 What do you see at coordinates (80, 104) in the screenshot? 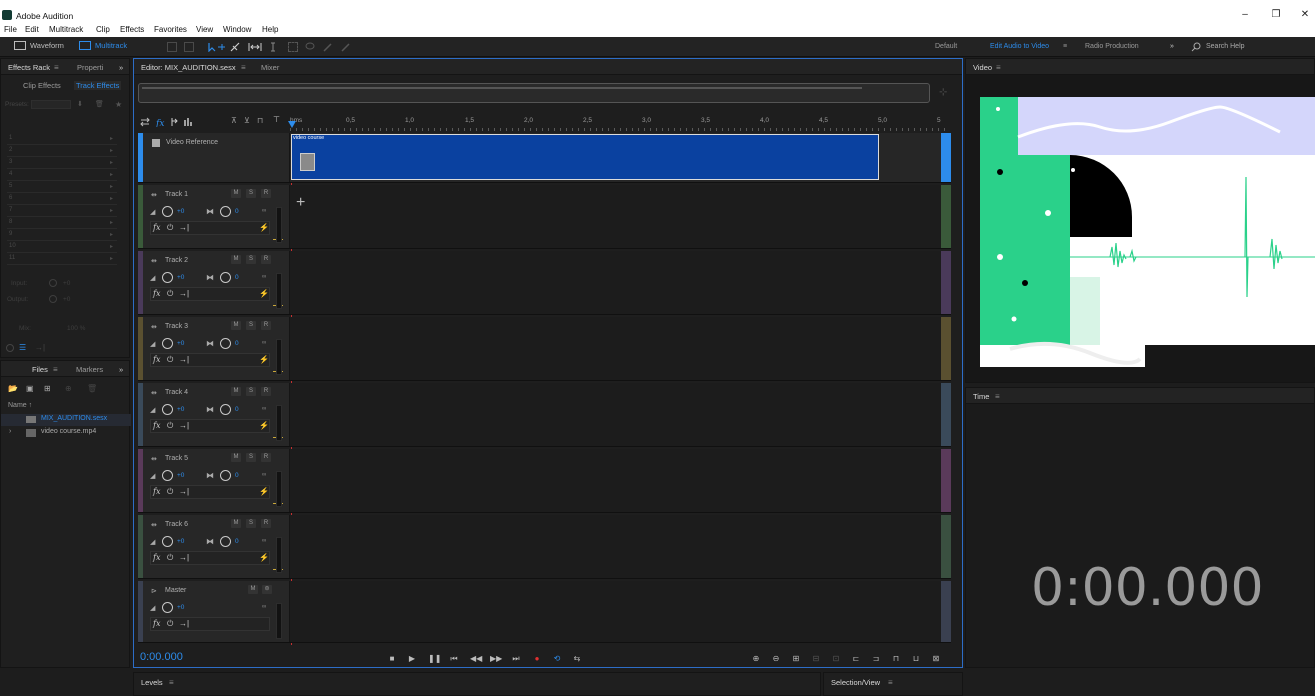
I see `save-preset-icon: ⬇` at bounding box center [80, 104].